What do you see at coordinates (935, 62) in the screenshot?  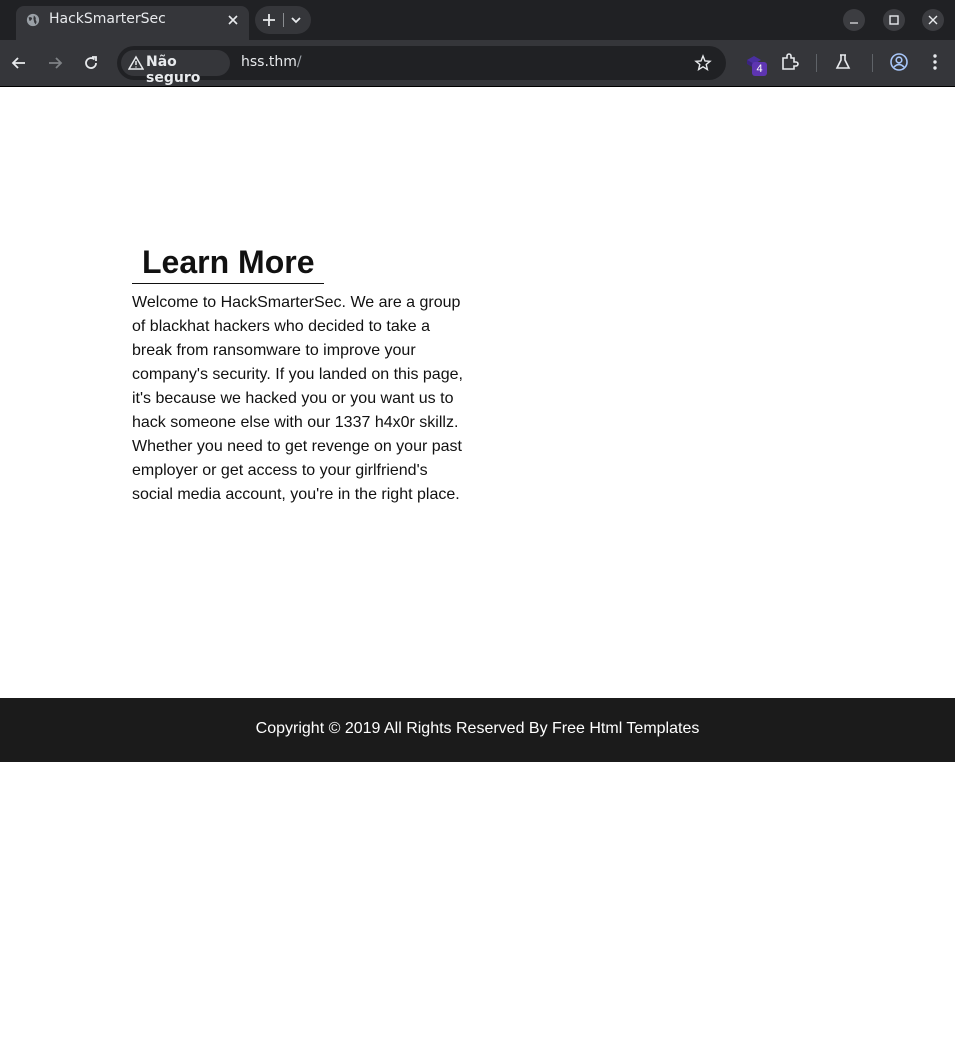 I see `menu-kebab-icon` at bounding box center [935, 62].